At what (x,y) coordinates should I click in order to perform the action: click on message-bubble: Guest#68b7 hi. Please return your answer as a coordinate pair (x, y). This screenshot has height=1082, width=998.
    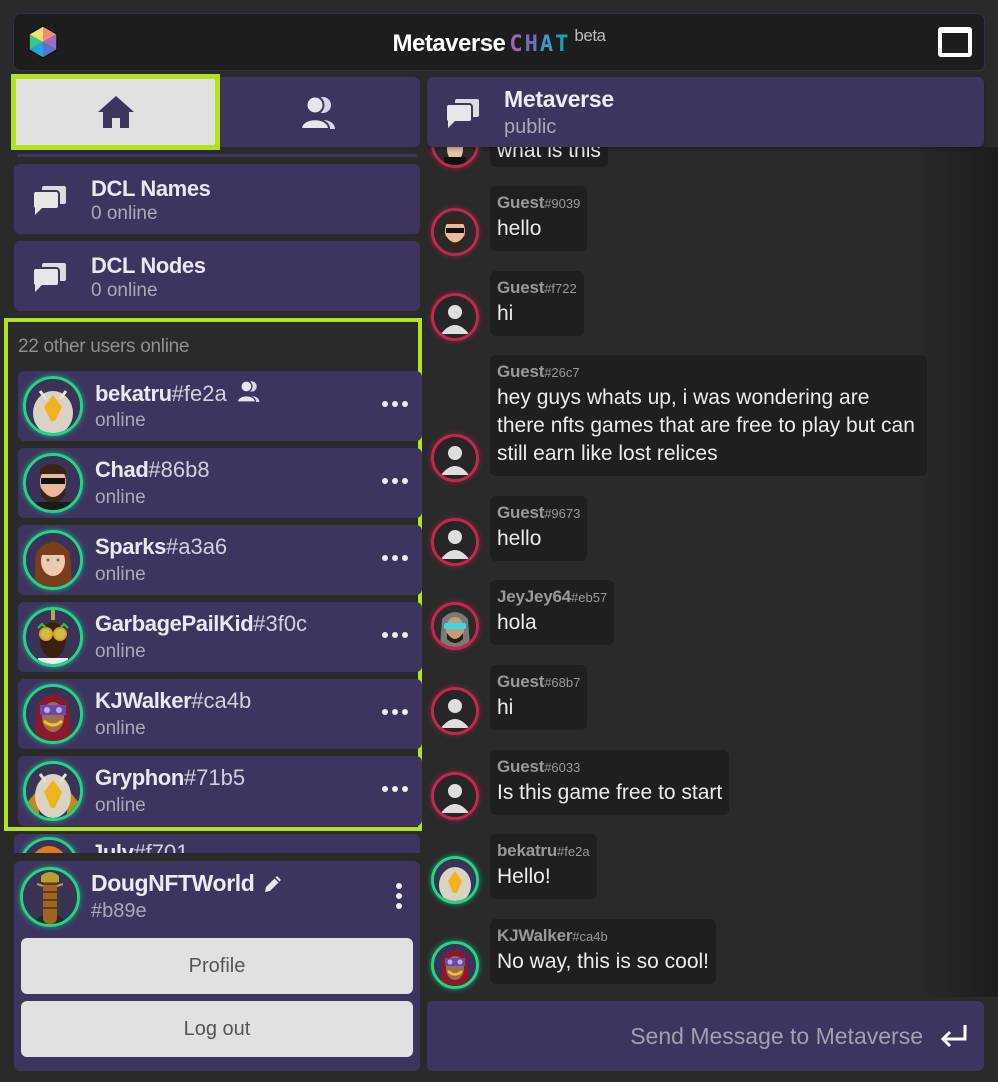
    Looking at the image, I should click on (539, 697).